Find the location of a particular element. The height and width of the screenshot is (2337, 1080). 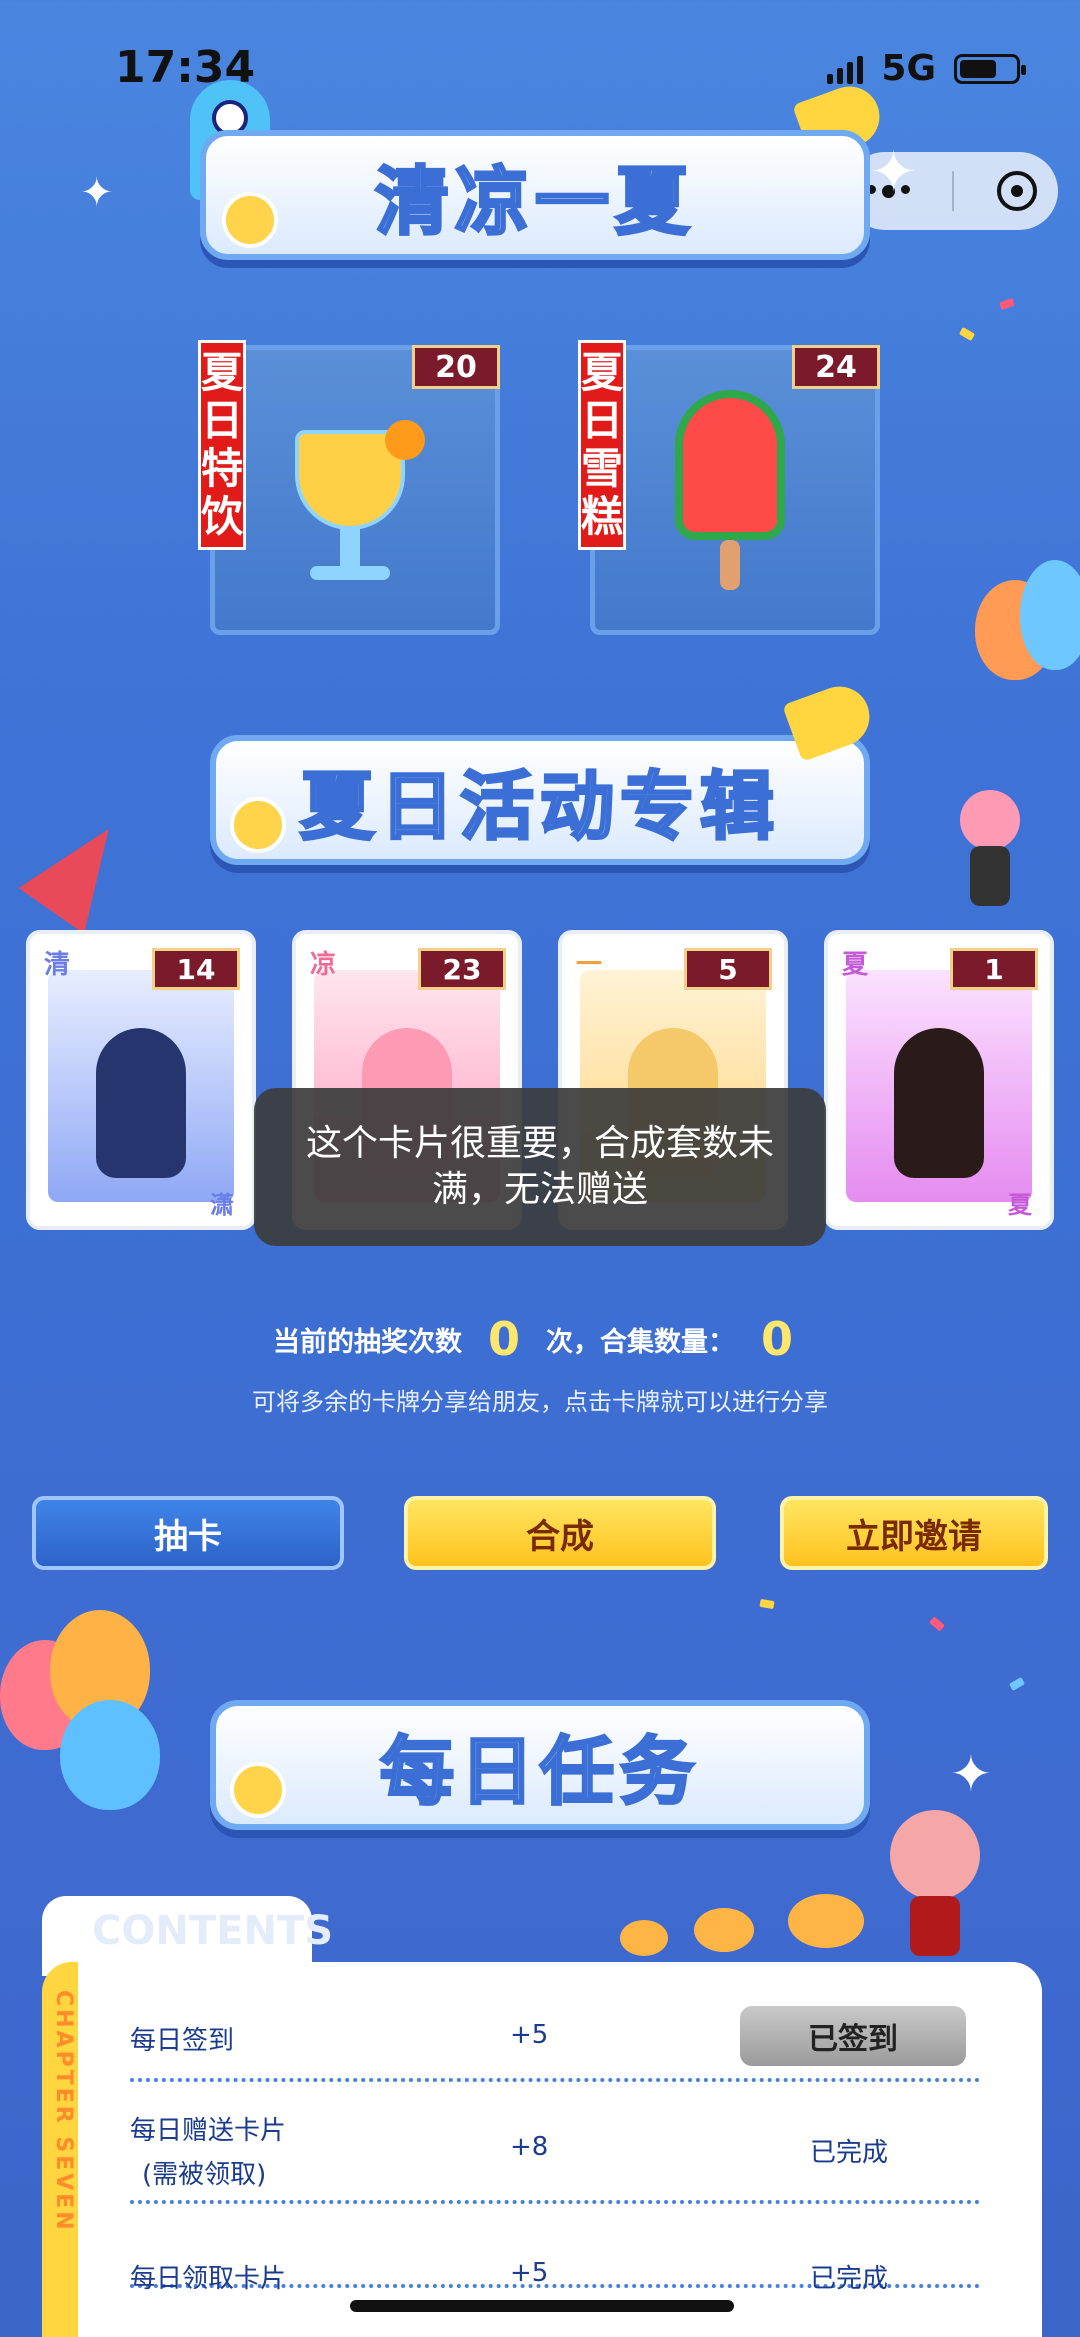

count-badge: 24 is located at coordinates (836, 367).